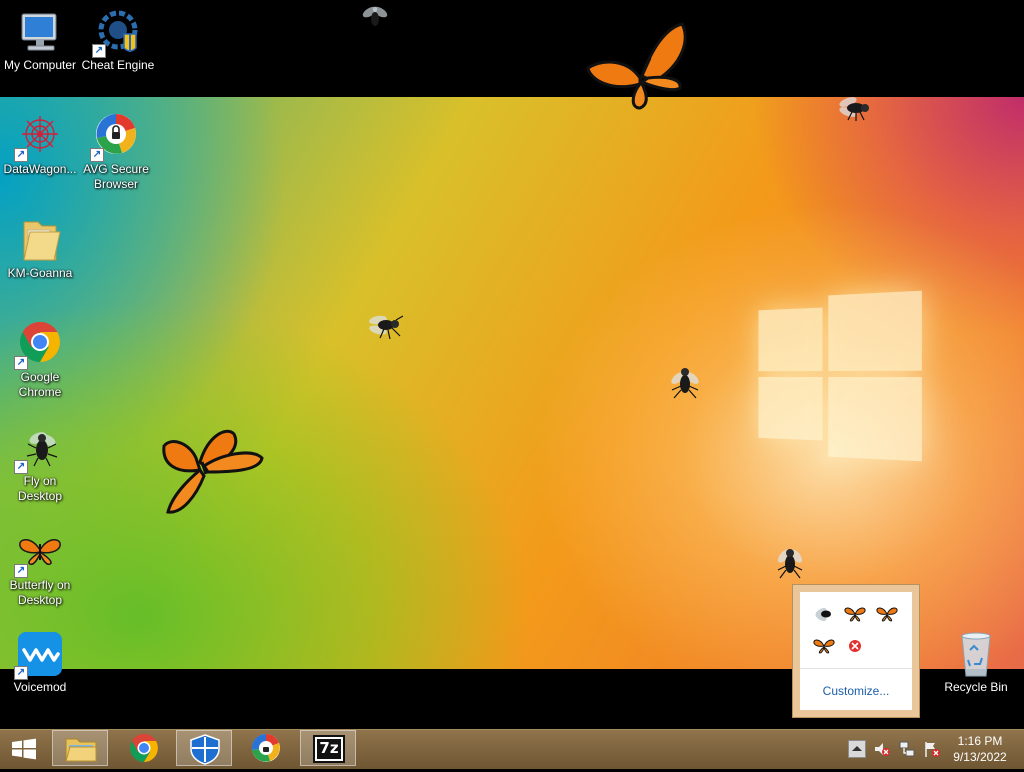 The width and height of the screenshot is (1024, 772). I want to click on desktop-icon-butterfly-on-desktop: ↗ Butterfly on Desktop, so click(40, 568).